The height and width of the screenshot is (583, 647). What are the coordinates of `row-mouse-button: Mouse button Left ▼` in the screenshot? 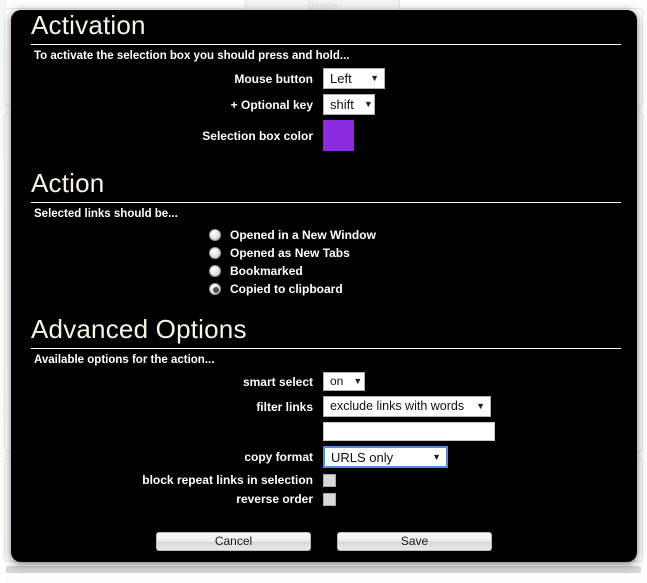 It's located at (324, 78).